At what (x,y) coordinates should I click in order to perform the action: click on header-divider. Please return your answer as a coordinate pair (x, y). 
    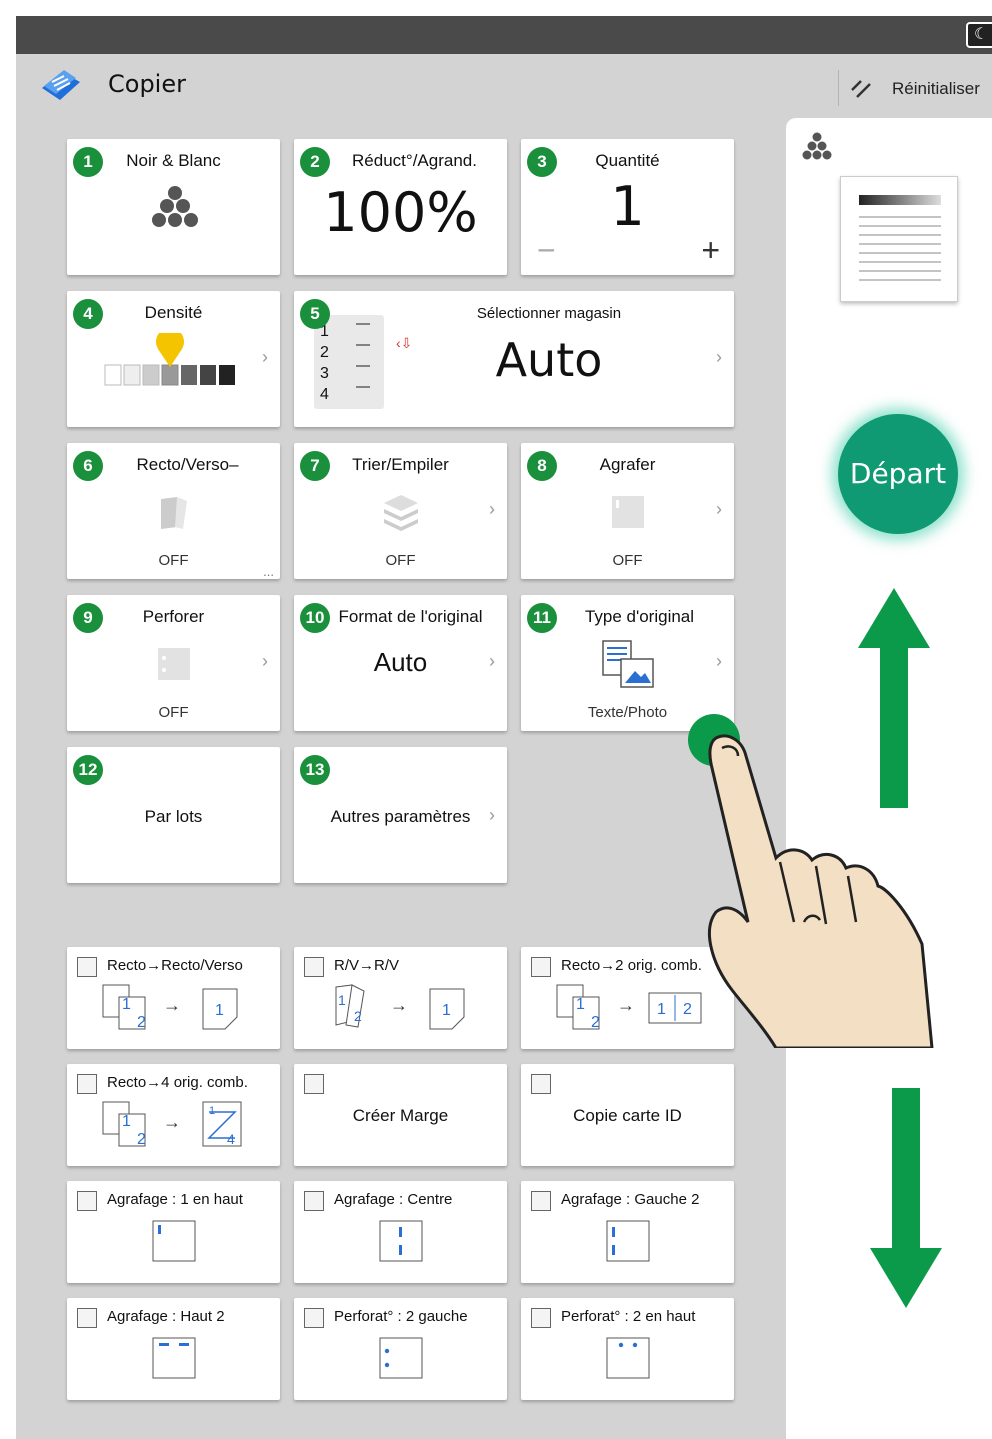
    Looking at the image, I should click on (838, 88).